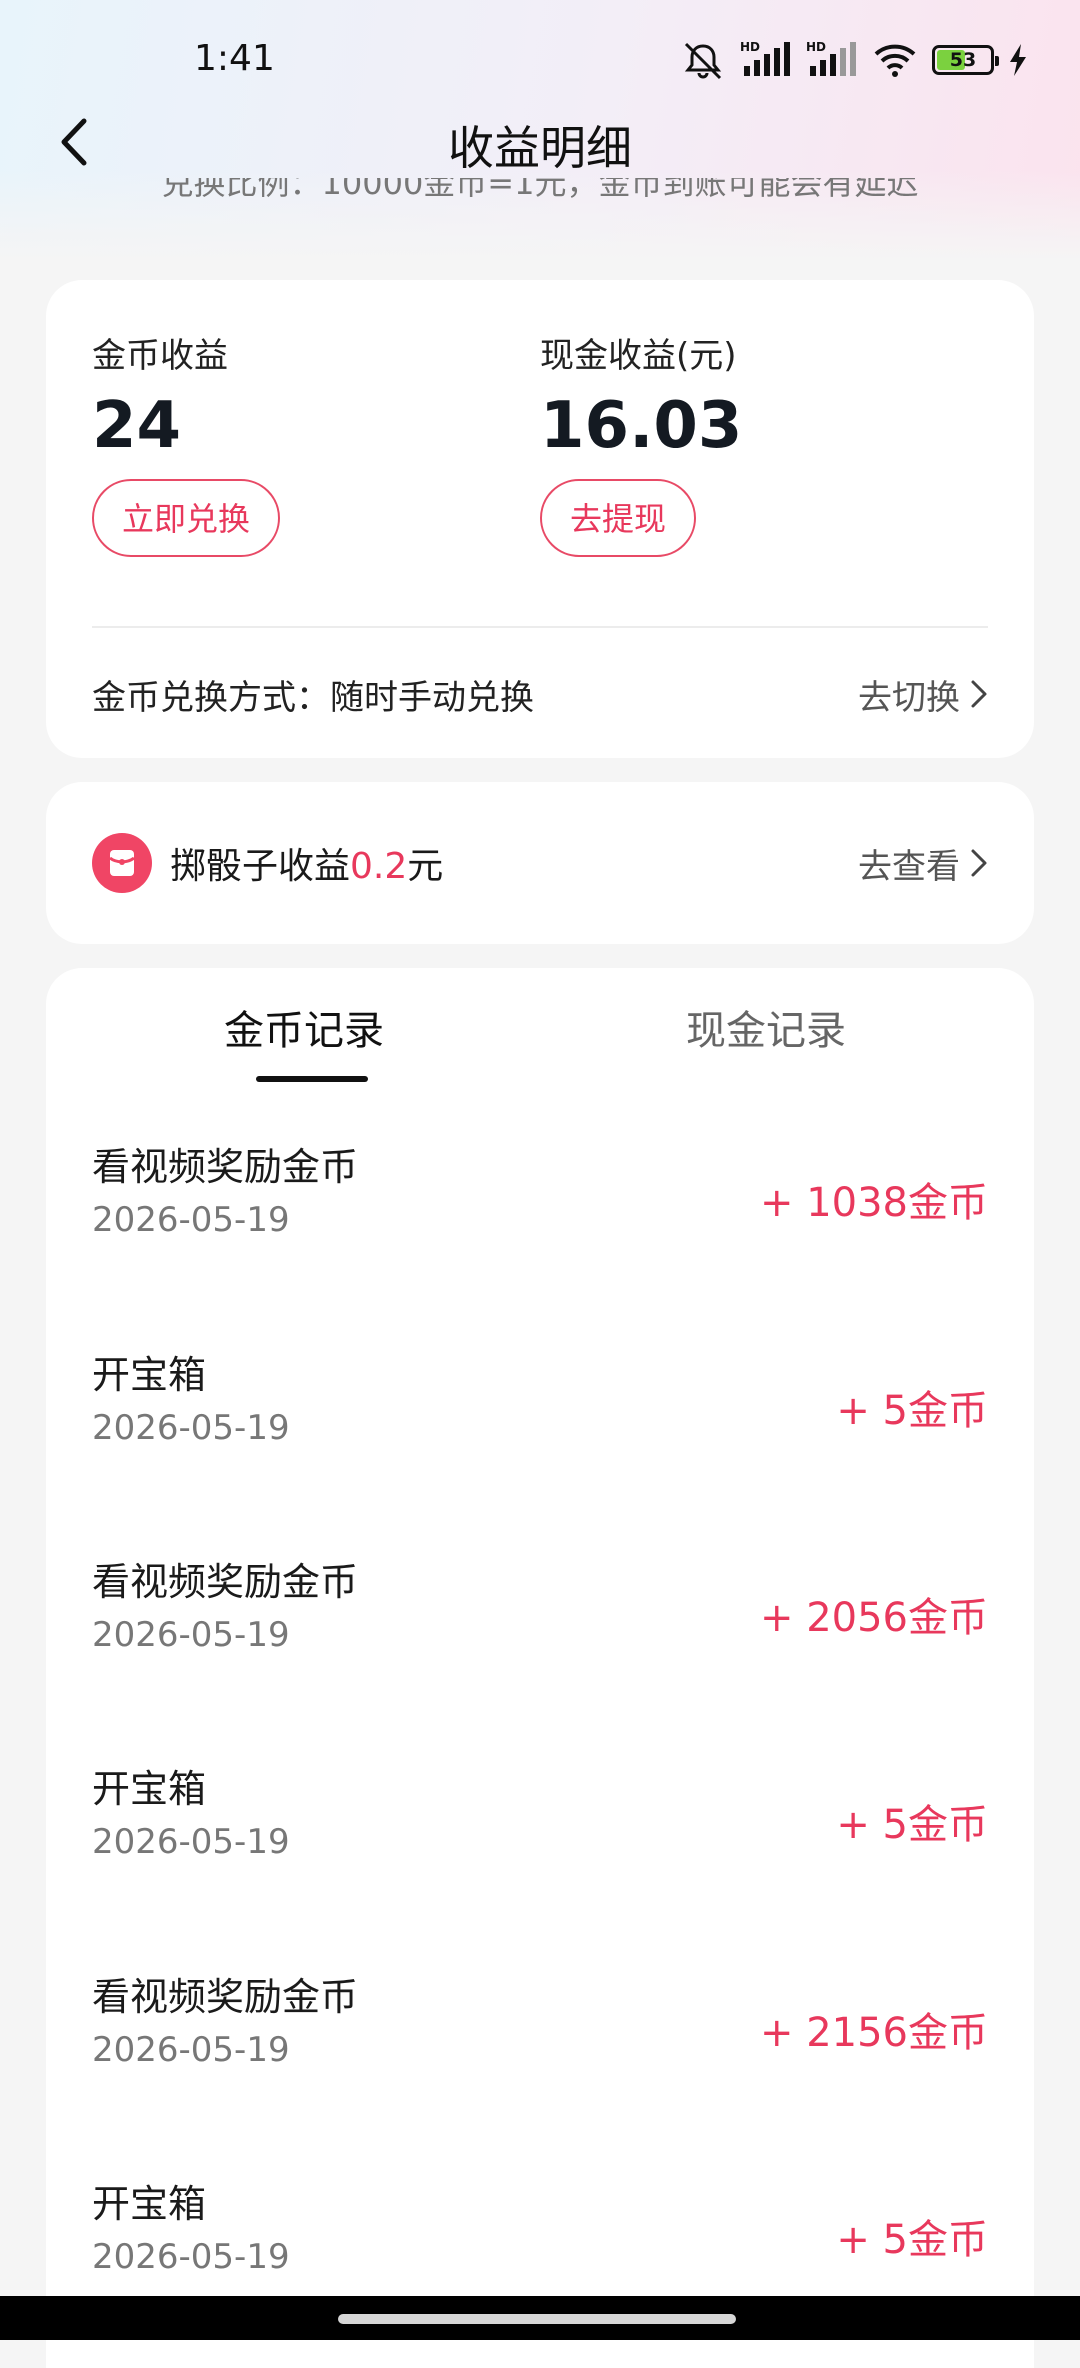  I want to click on status-time: 1:41, so click(234, 58).